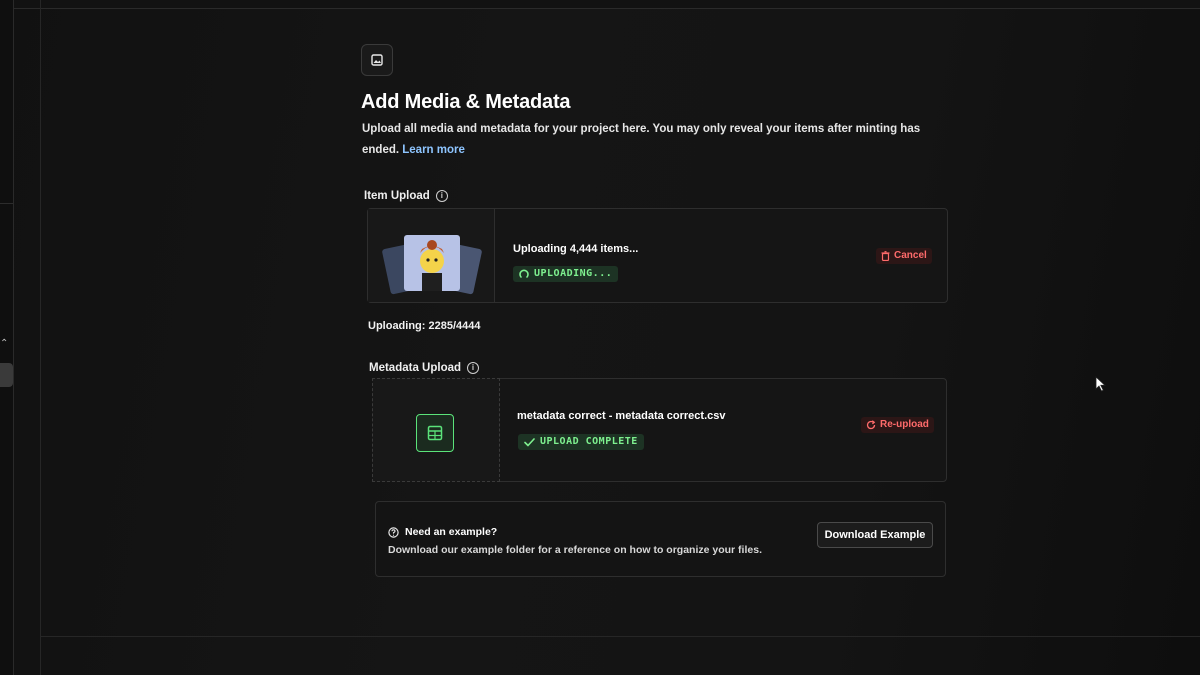 The width and height of the screenshot is (1200, 675). I want to click on metadata-upload-label: Metadata Upload i, so click(424, 368).